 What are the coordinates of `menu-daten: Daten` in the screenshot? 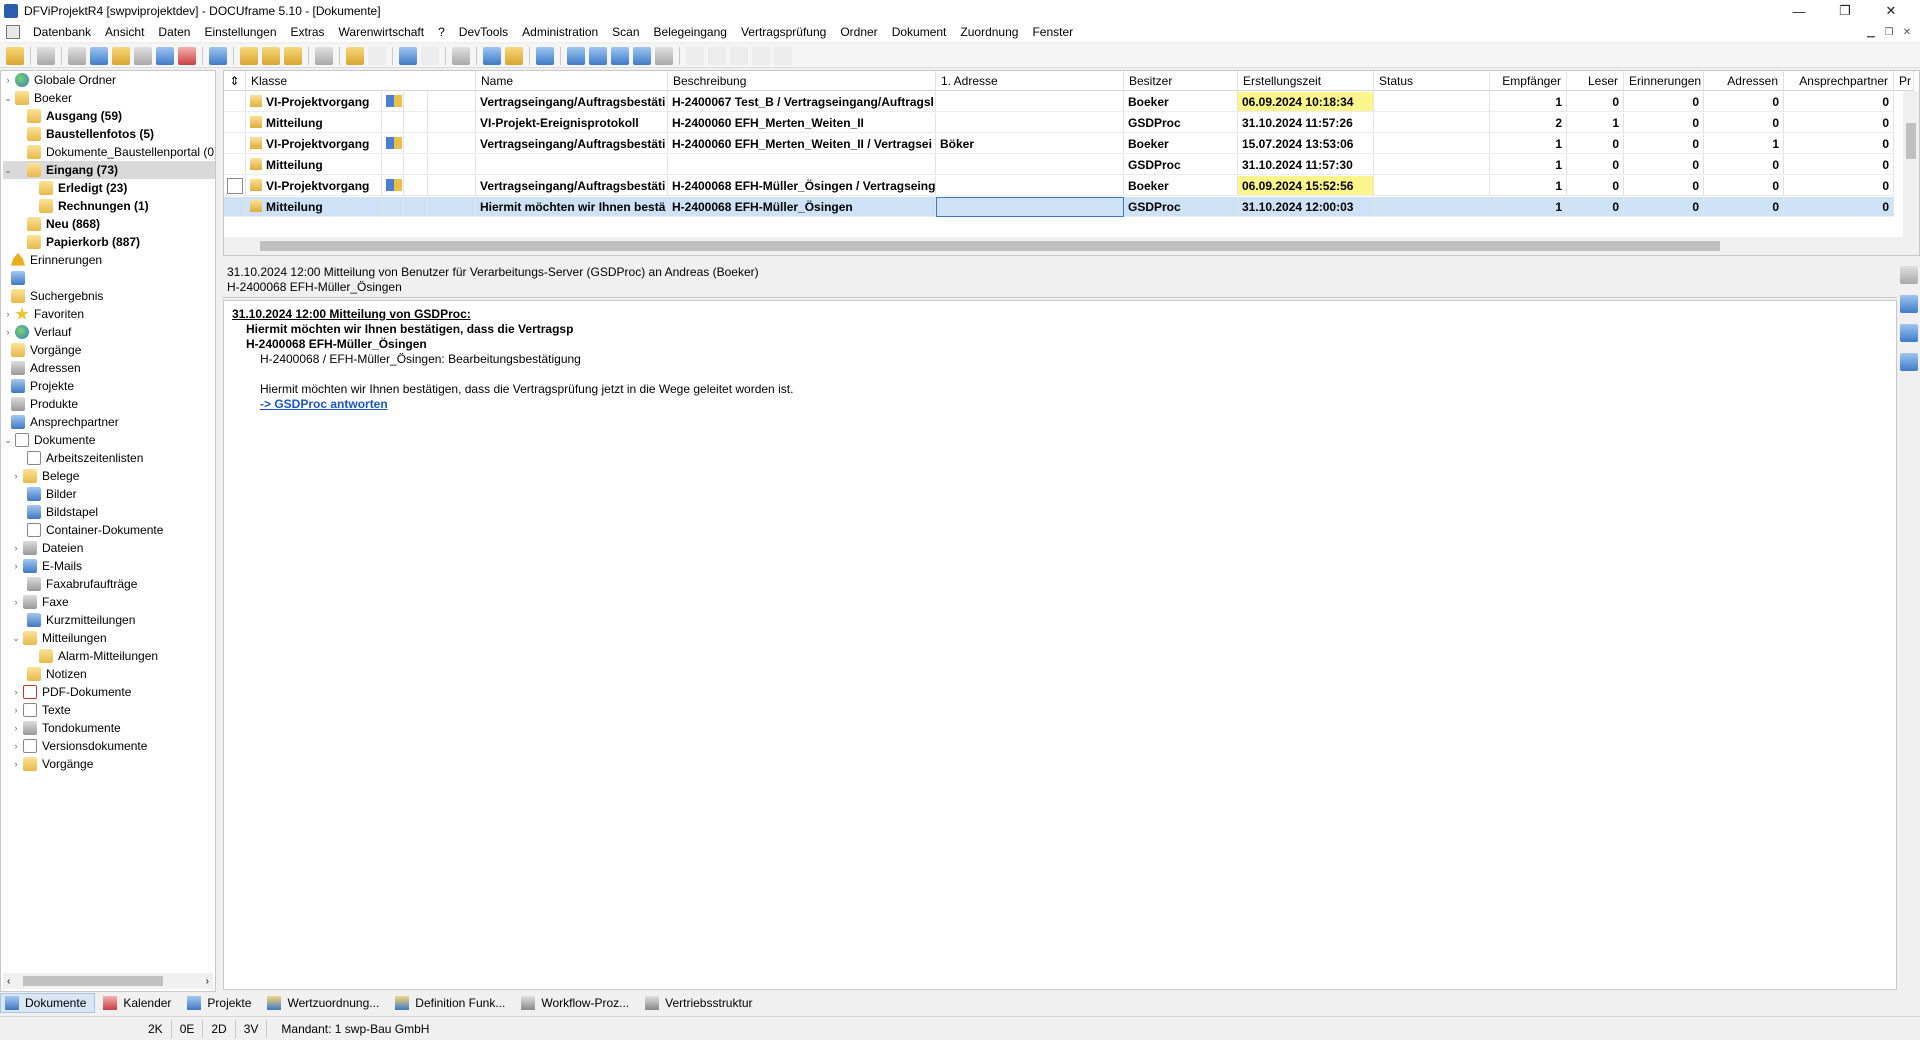 It's located at (174, 32).